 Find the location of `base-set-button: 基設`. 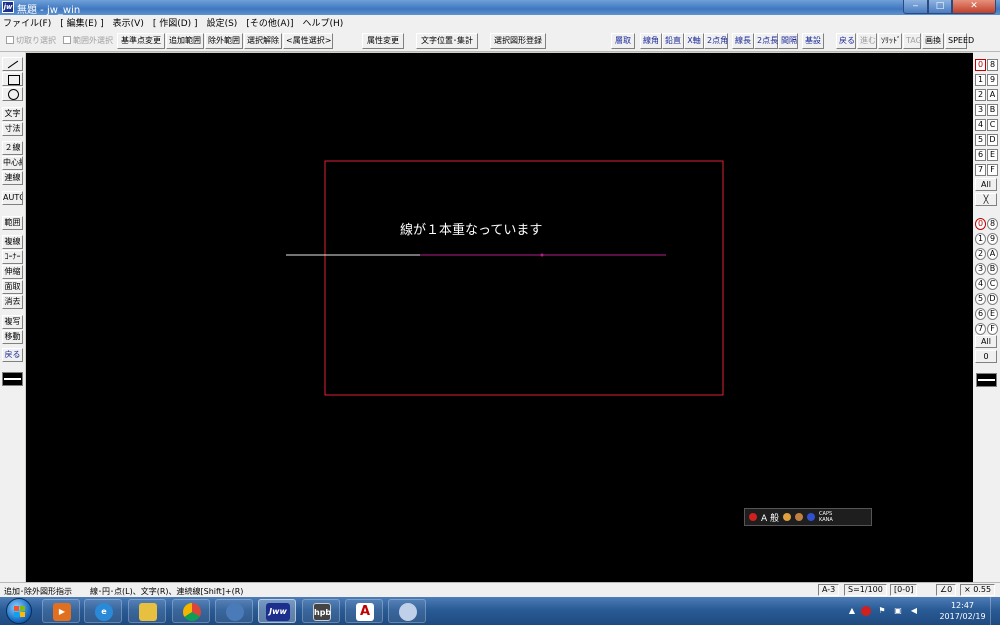

base-set-button: 基設 is located at coordinates (813, 41).